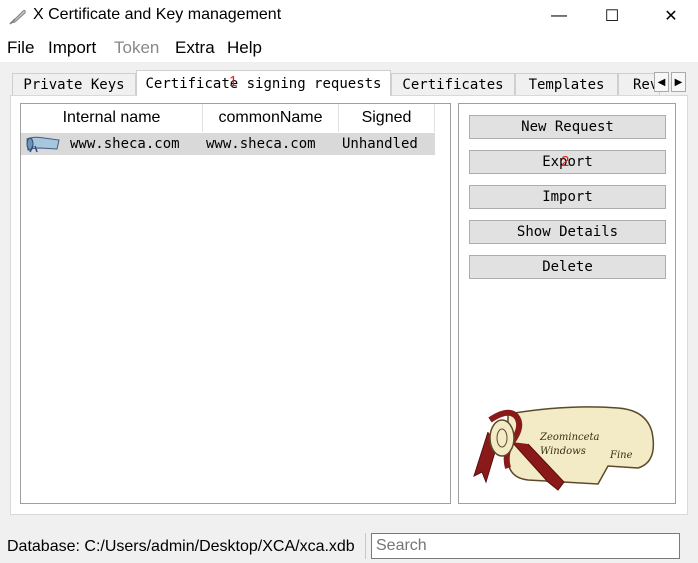 The image size is (698, 563). I want to click on title-bar: X Certificate and Key management — ☐ ✕, so click(349, 16).